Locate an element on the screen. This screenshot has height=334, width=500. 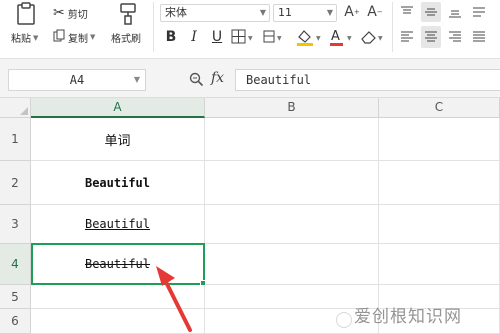
italic-label: I is located at coordinates (194, 37).